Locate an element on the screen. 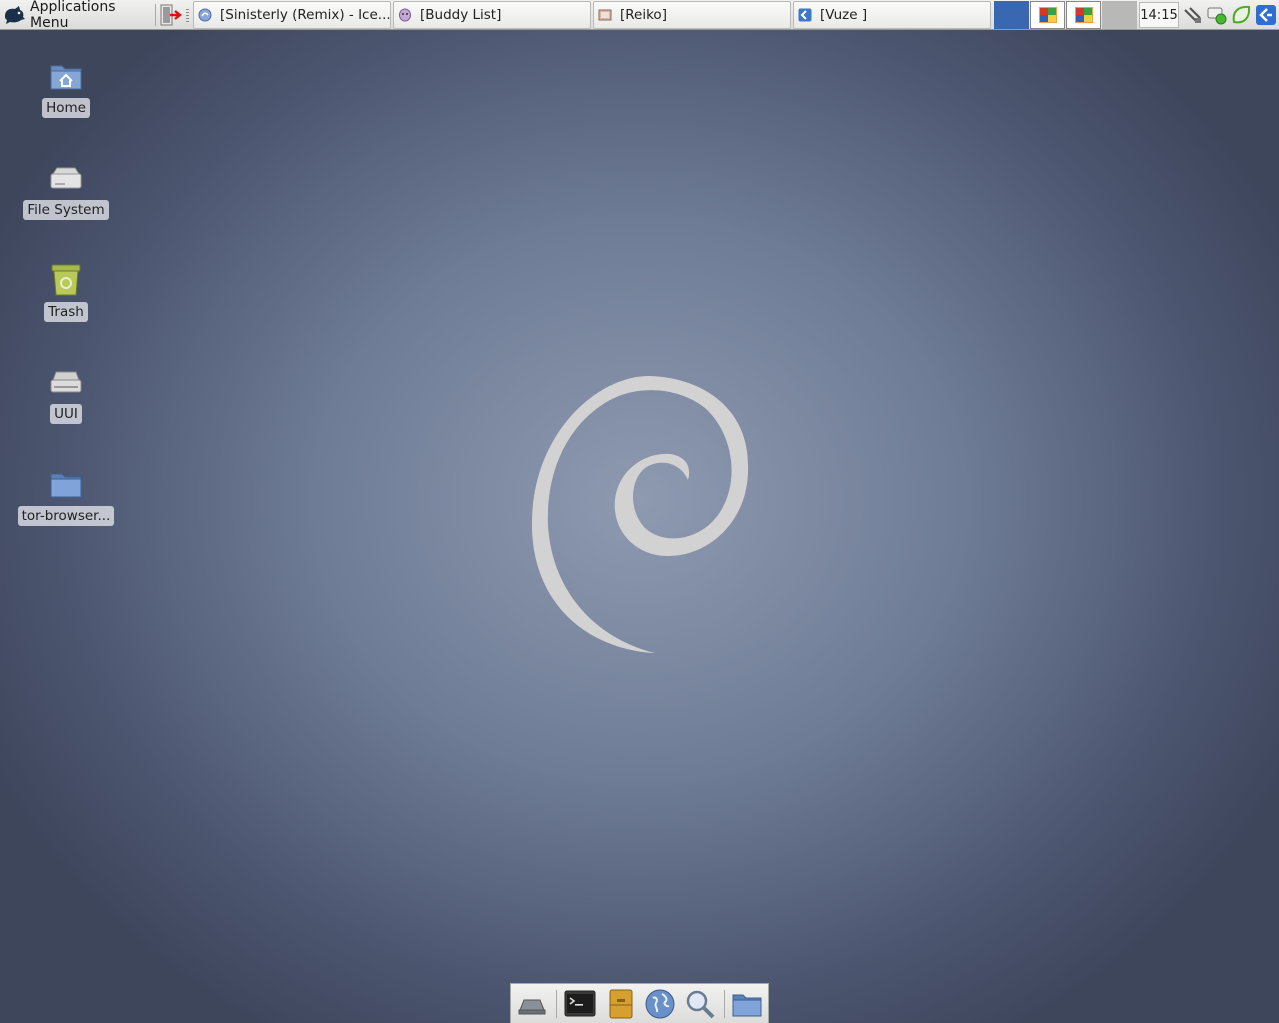  removable-drive-icon is located at coordinates (66, 382).